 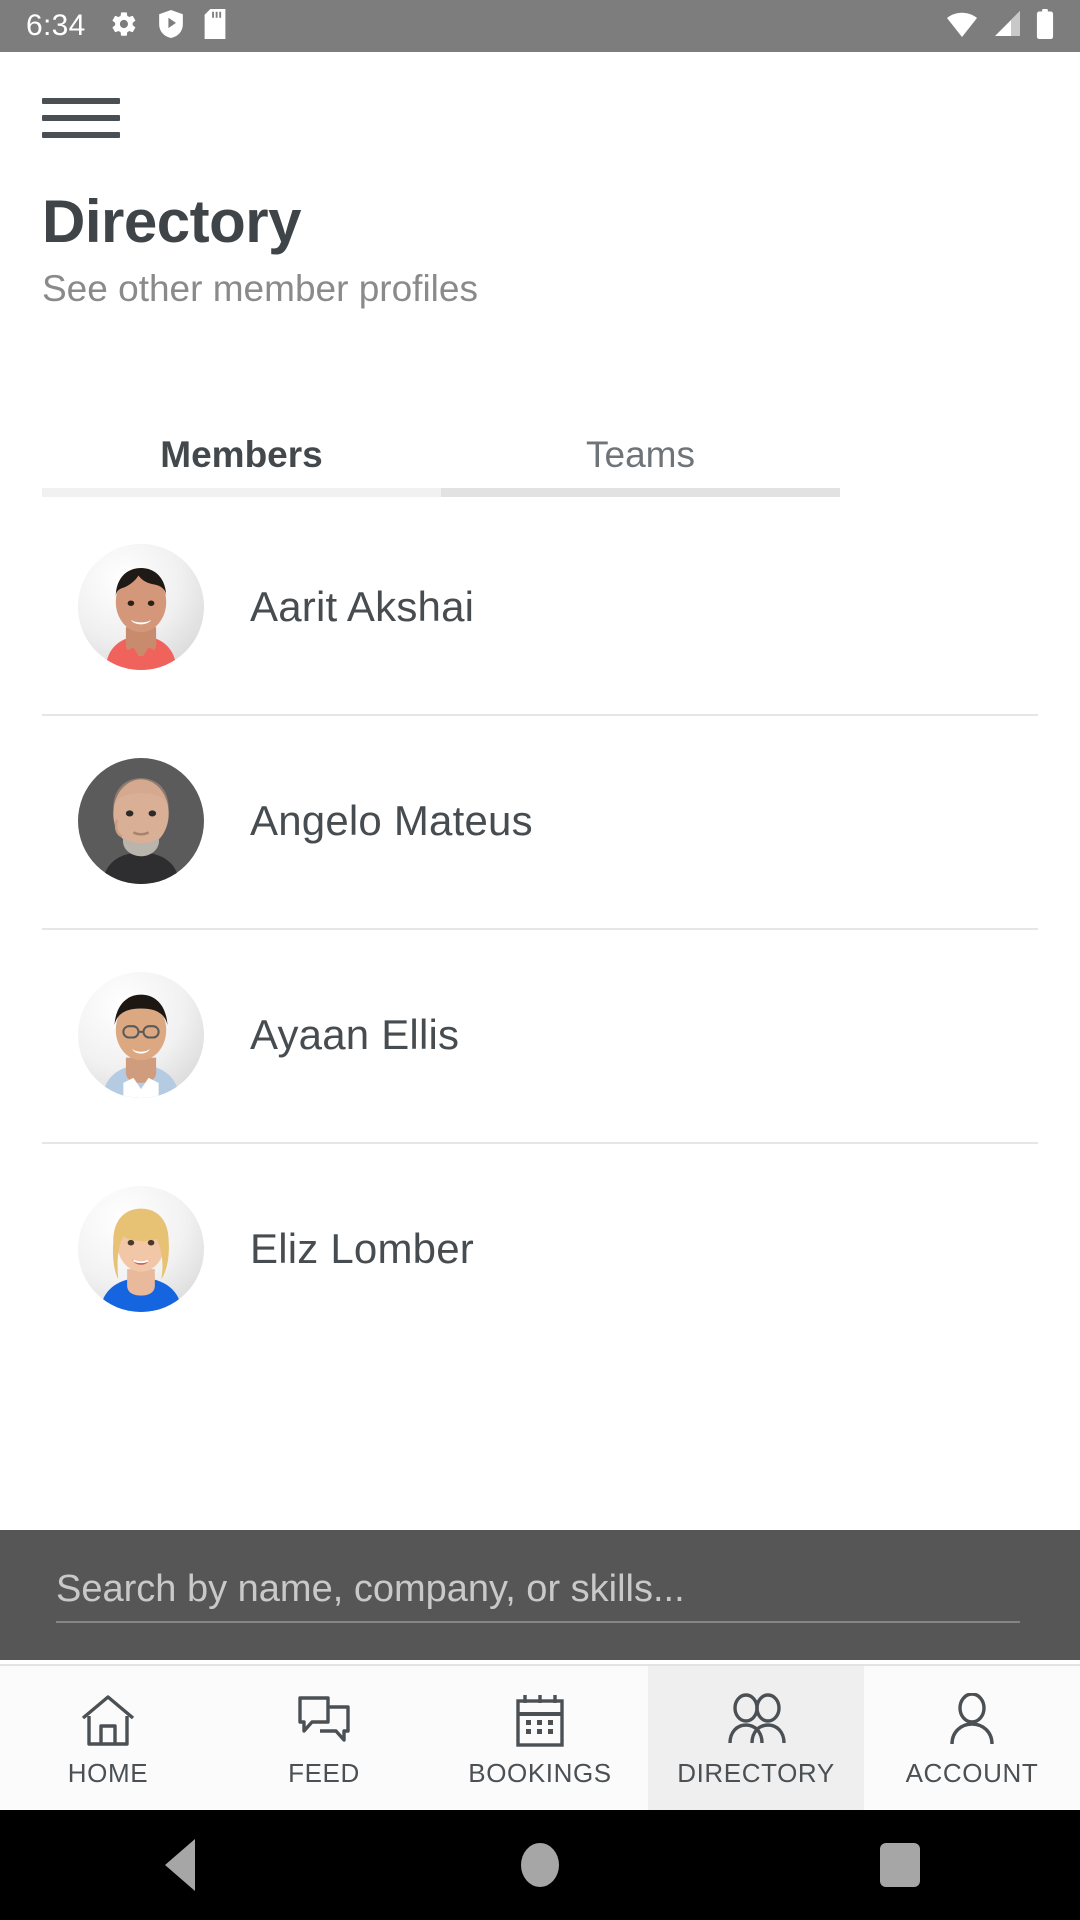 What do you see at coordinates (355, 1034) in the screenshot?
I see `member-name: Ayaan Ellis` at bounding box center [355, 1034].